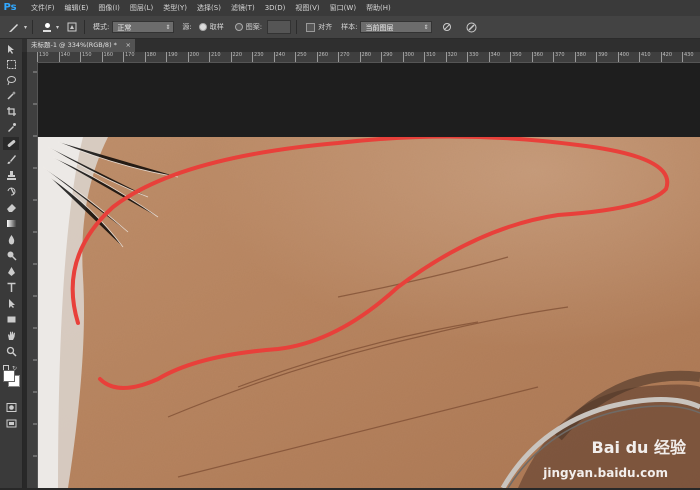 This screenshot has height=490, width=700. I want to click on ruler-tick-label: 150, so click(87, 55).